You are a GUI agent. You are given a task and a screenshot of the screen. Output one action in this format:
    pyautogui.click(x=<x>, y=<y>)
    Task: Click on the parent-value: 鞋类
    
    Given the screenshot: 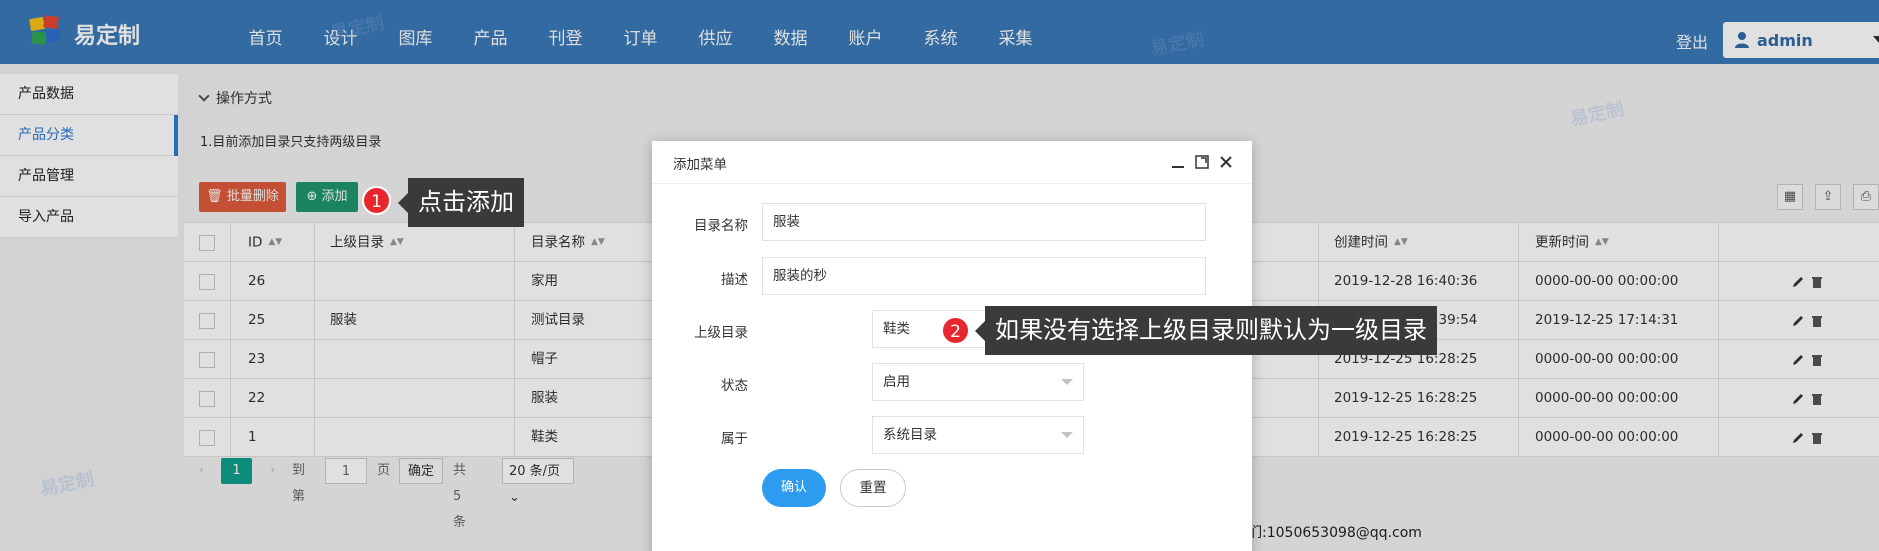 What is the action you would take?
    pyautogui.click(x=896, y=329)
    